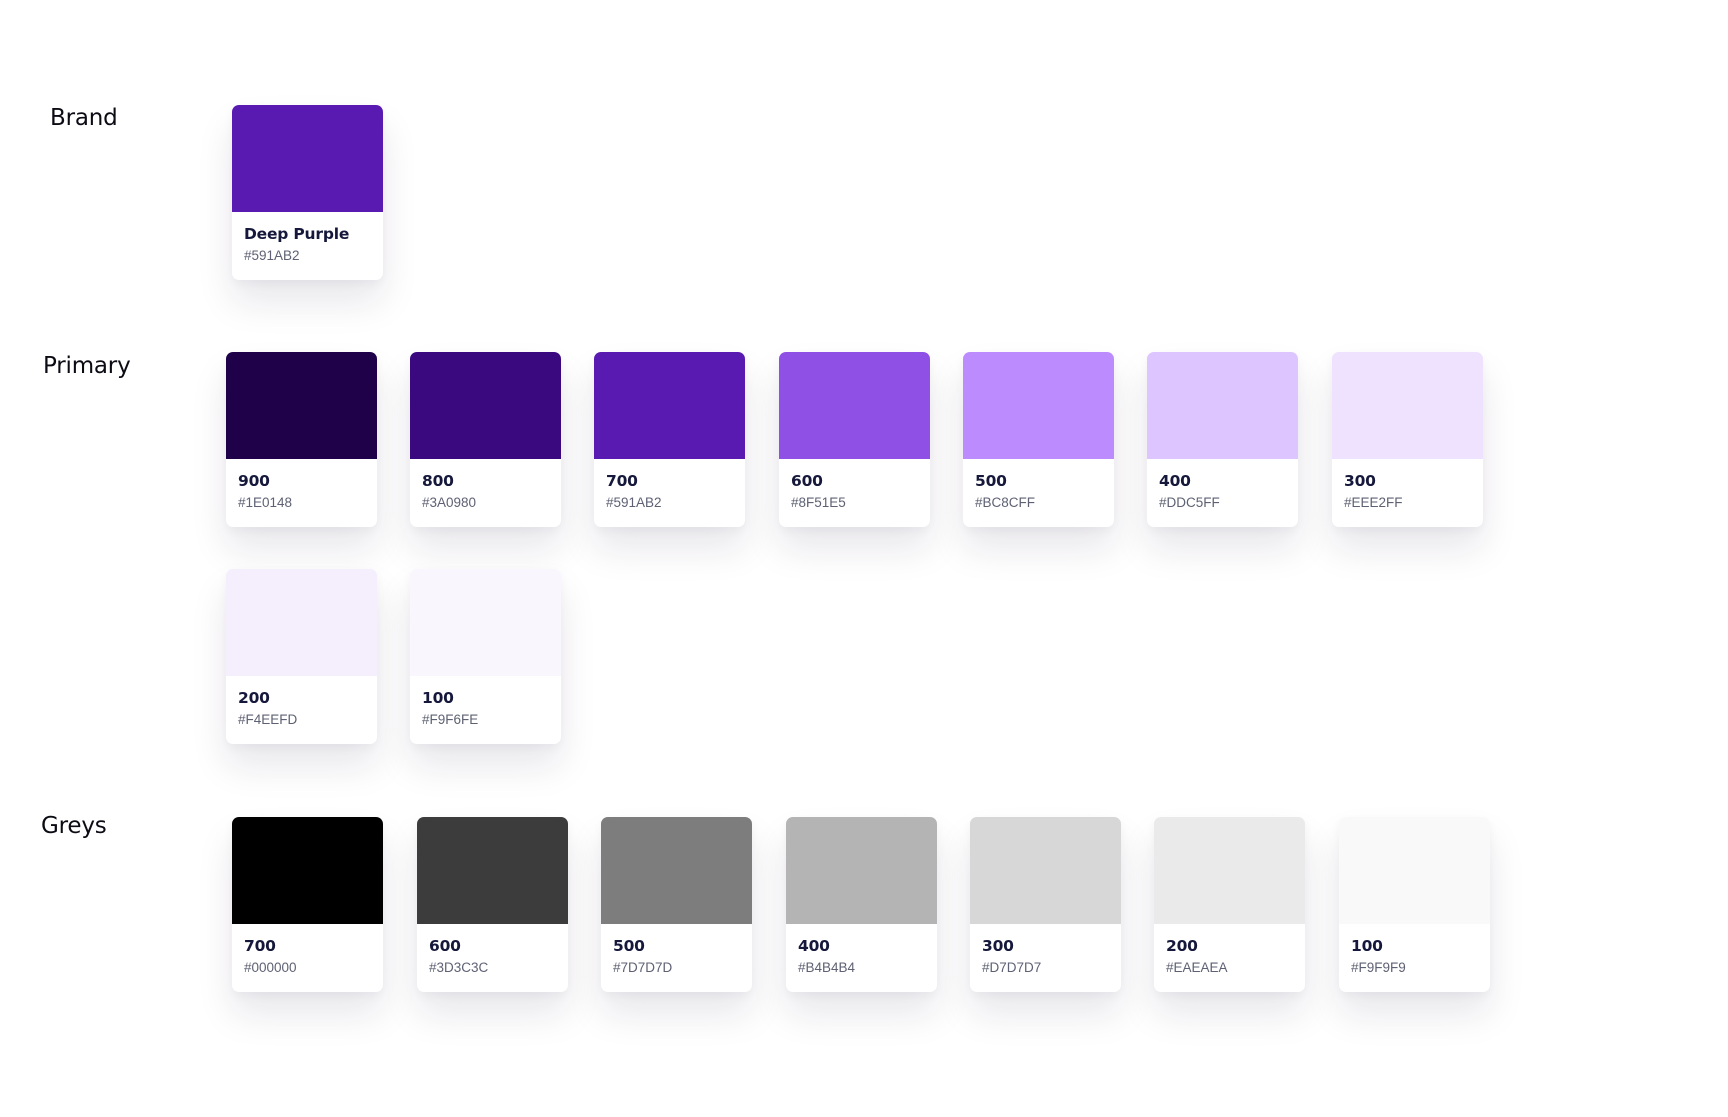 The image size is (1728, 1117). I want to click on primary-color-card: 900 #1E0148, so click(301, 439).